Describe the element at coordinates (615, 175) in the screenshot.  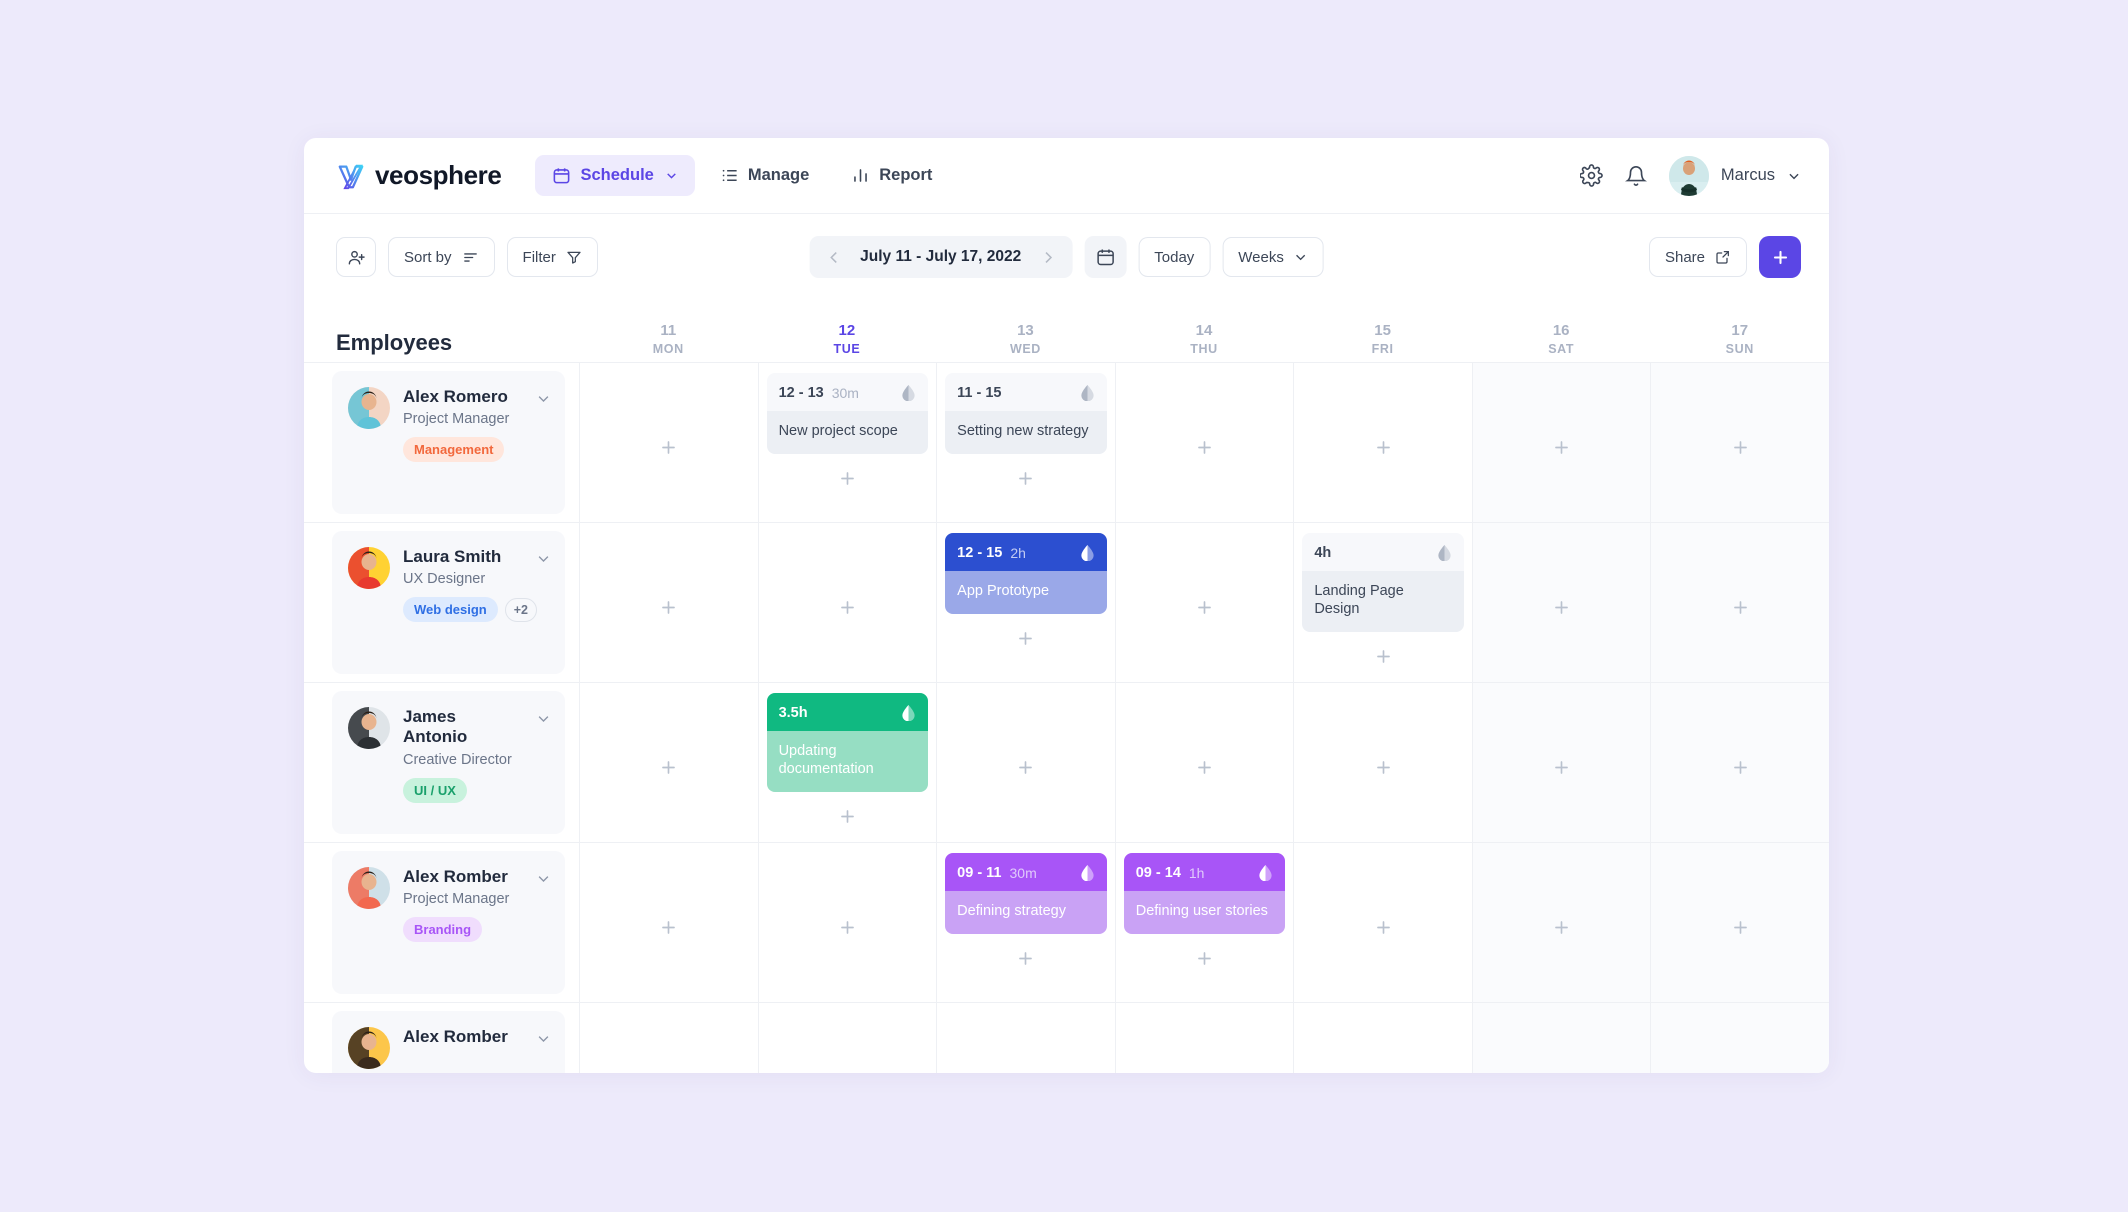
I see `nav-item-schedule: Schedule` at that location.